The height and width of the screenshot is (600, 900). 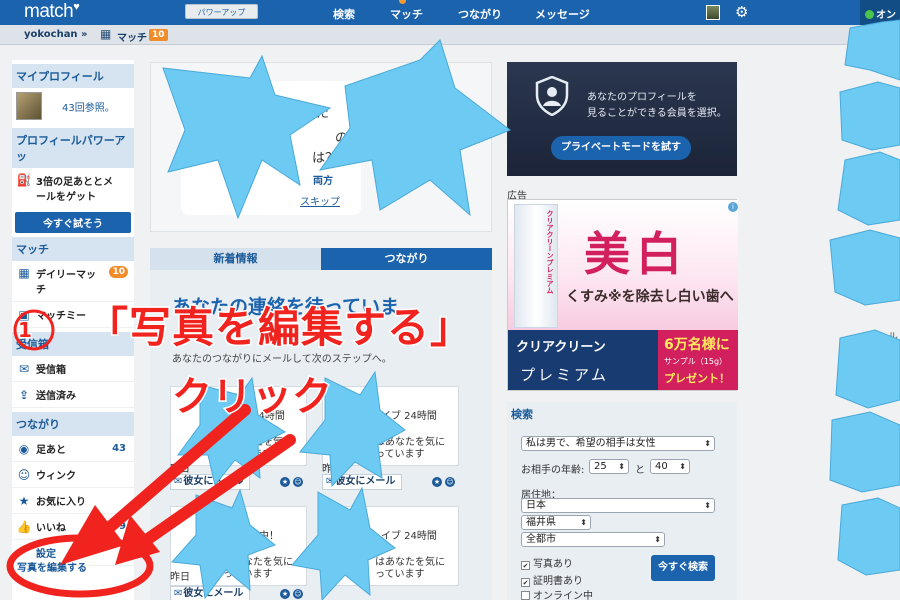 What do you see at coordinates (621, 148) in the screenshot?
I see `try-private-mode-button: プライベートモードを試す` at bounding box center [621, 148].